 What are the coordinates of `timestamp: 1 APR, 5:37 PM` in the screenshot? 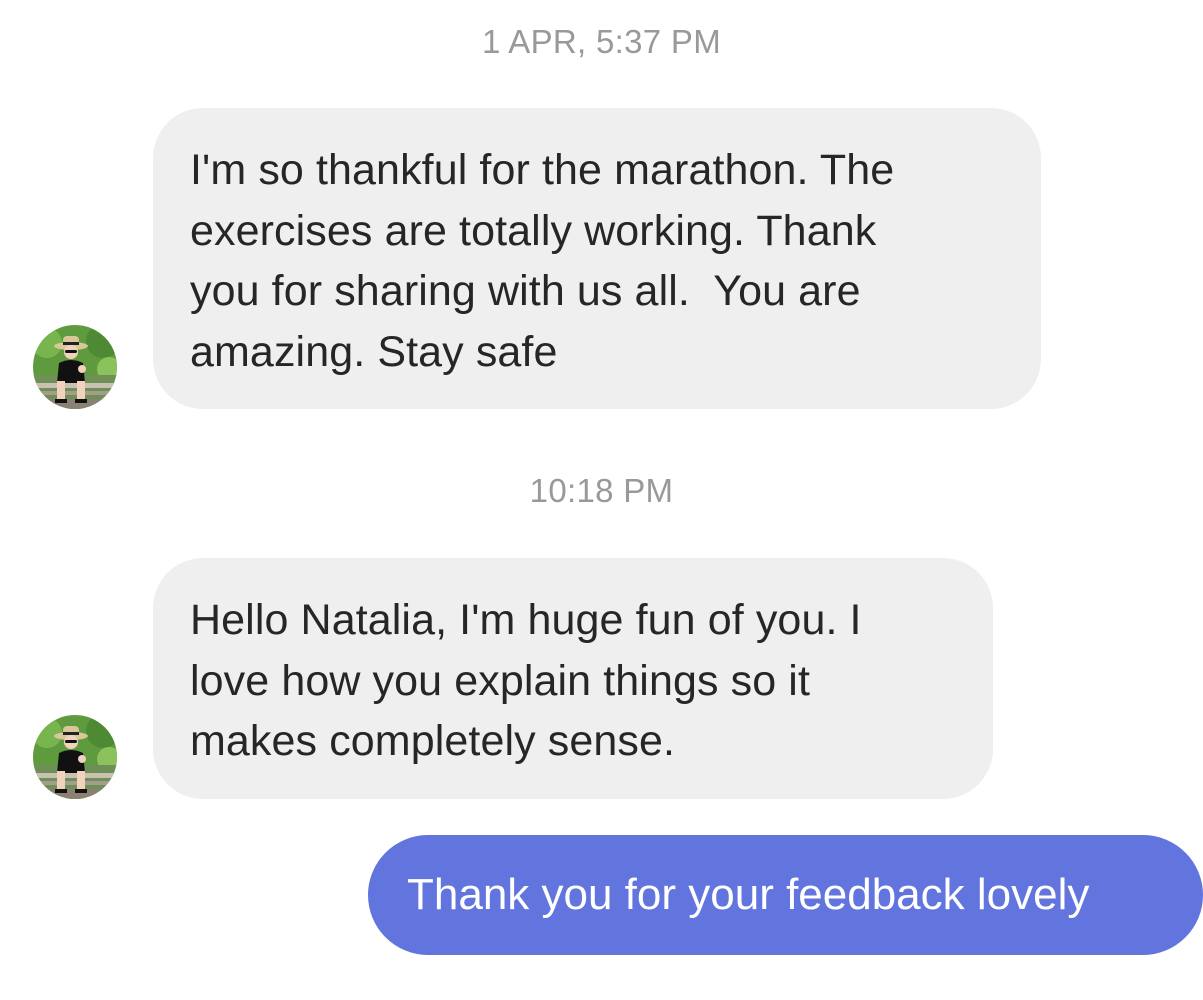 It's located at (601, 41).